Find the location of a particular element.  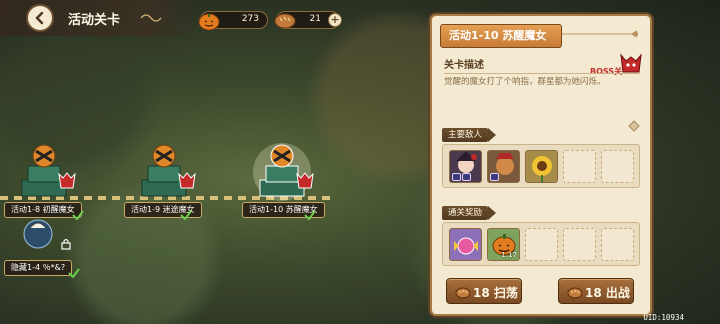

stage-1-8: 活动1-8 初醒魔女 is located at coordinates (49, 182).